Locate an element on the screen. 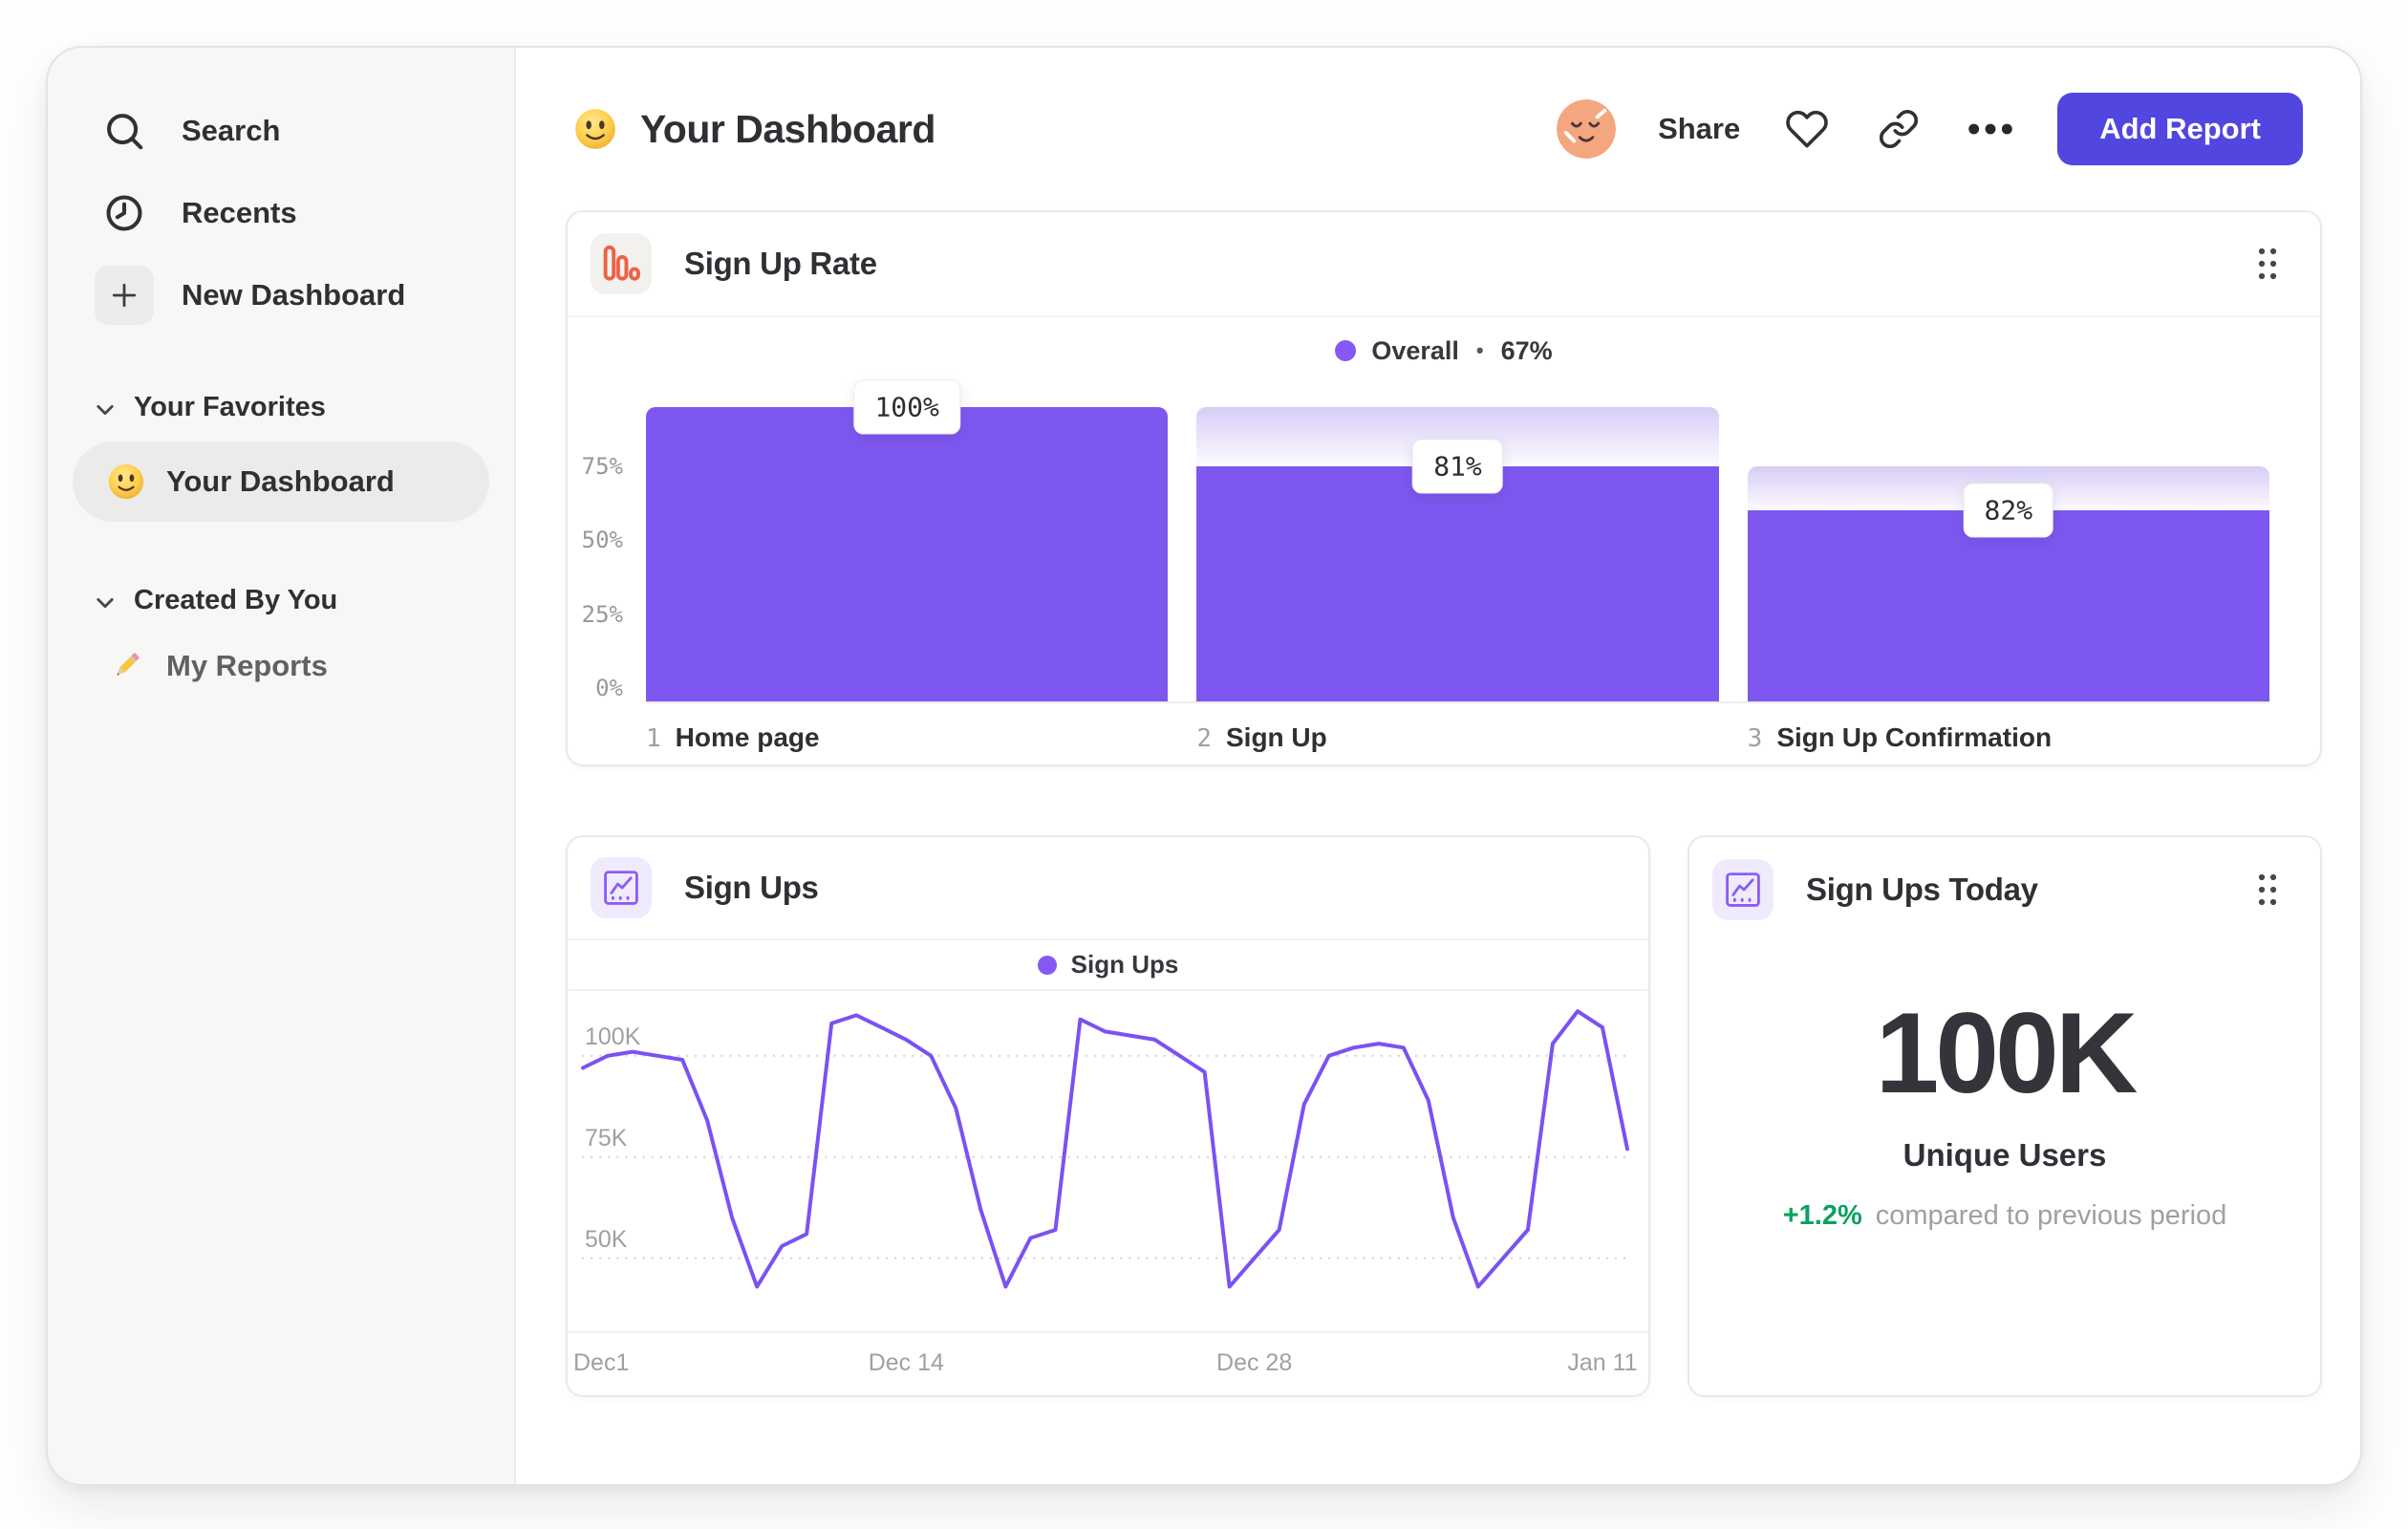 The width and height of the screenshot is (2408, 1529). more-options-button is located at coordinates (1991, 129).